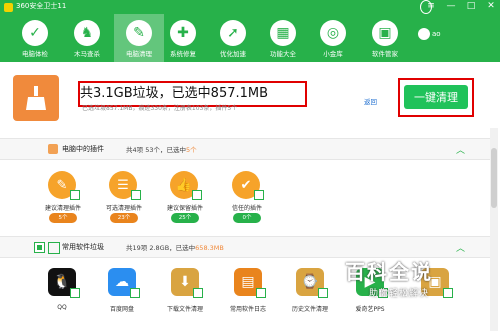 The width and height of the screenshot is (500, 331). Describe the element at coordinates (471, 6) in the screenshot. I see `maximize-icon: □` at that location.